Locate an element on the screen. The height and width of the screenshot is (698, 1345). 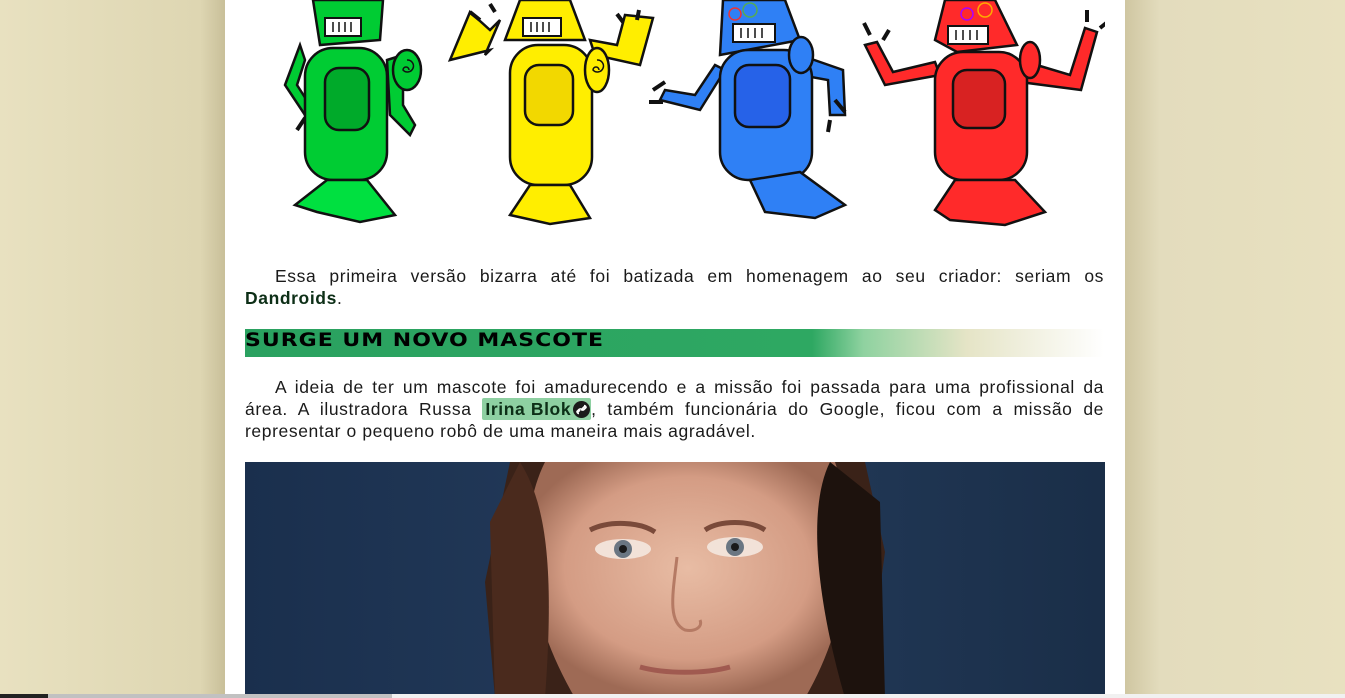
link-icon is located at coordinates (582, 409).